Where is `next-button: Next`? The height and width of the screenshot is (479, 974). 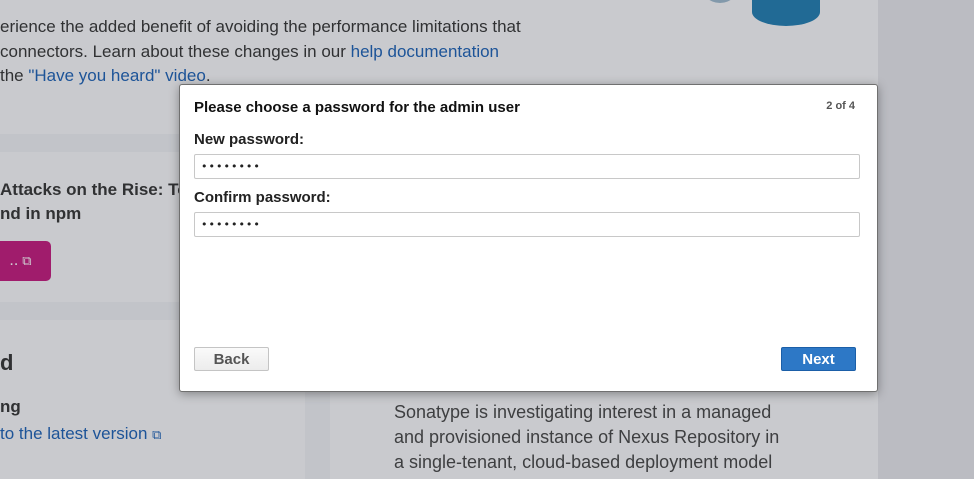
next-button: Next is located at coordinates (818, 359).